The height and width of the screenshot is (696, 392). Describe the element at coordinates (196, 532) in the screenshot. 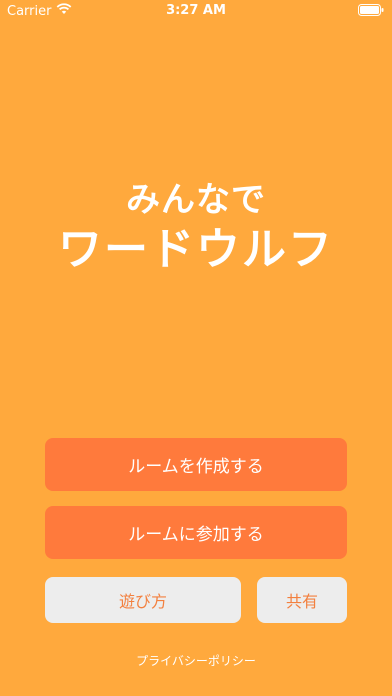

I see `join-room-button: ルームに参加する` at that location.